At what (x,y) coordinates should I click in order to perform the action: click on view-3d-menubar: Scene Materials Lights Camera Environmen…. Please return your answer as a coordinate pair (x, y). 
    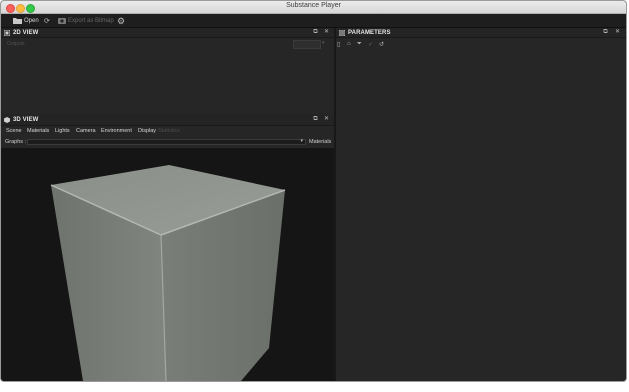
    Looking at the image, I should click on (167, 131).